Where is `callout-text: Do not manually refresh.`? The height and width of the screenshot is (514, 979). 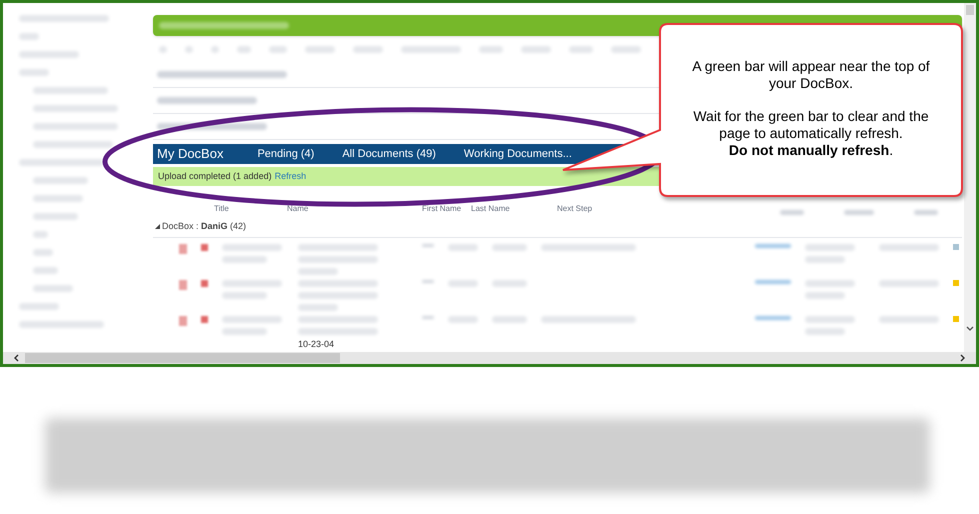 callout-text: Do not manually refresh. is located at coordinates (811, 150).